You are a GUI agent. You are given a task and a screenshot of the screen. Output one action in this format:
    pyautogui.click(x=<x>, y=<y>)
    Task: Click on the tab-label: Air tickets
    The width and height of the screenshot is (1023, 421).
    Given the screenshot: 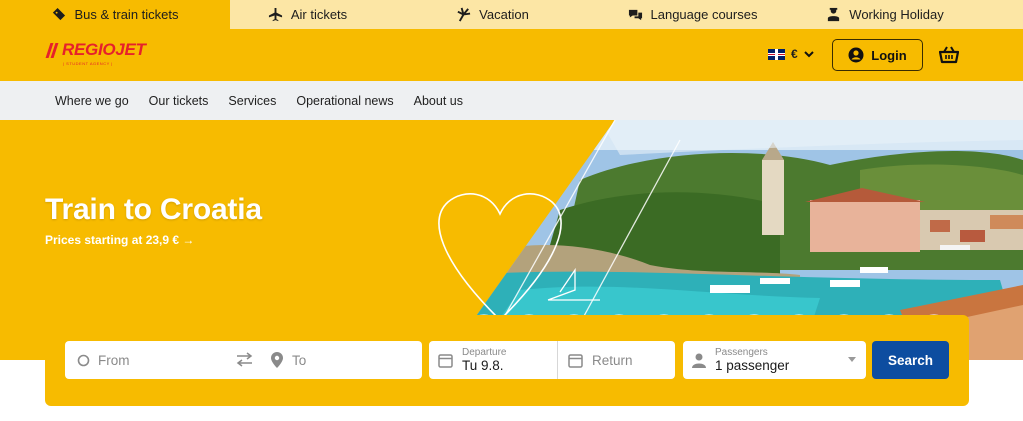 What is the action you would take?
    pyautogui.click(x=319, y=14)
    